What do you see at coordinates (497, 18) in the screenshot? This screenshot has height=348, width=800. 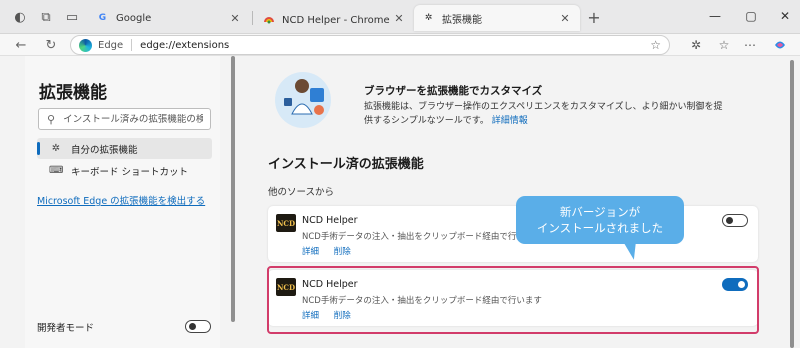 I see `tab-extensions: ✲ 拡張機能 ✕` at bounding box center [497, 18].